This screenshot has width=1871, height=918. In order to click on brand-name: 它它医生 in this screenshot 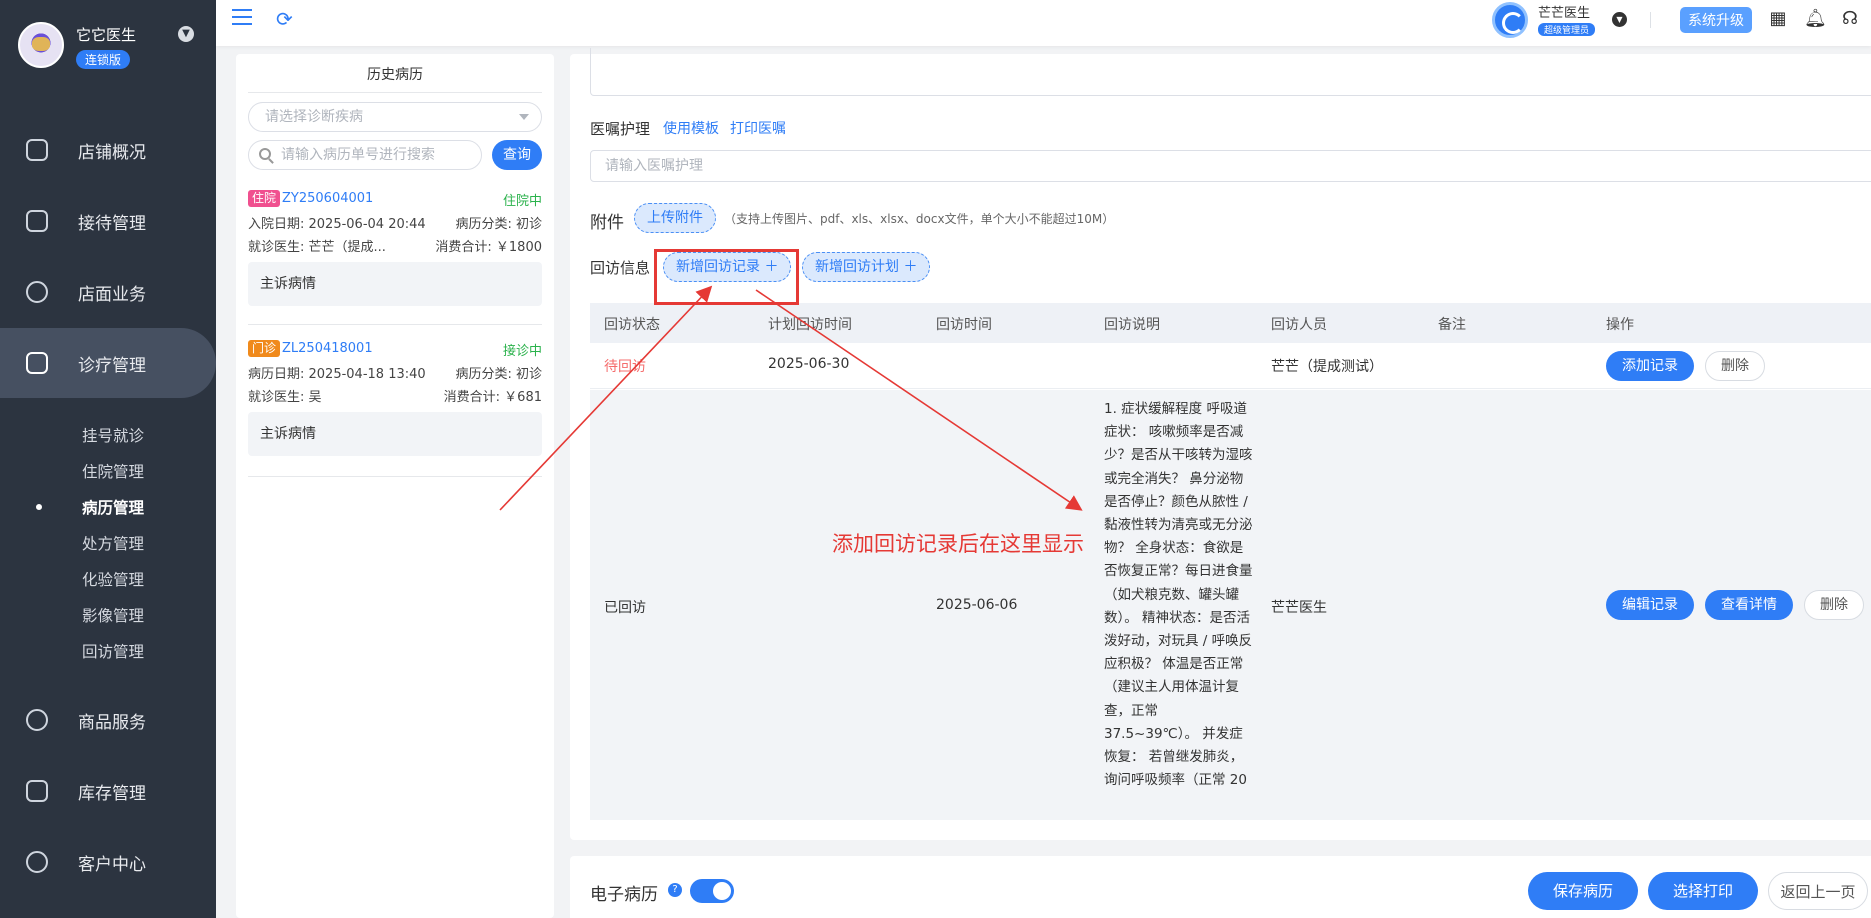, I will do `click(106, 35)`.